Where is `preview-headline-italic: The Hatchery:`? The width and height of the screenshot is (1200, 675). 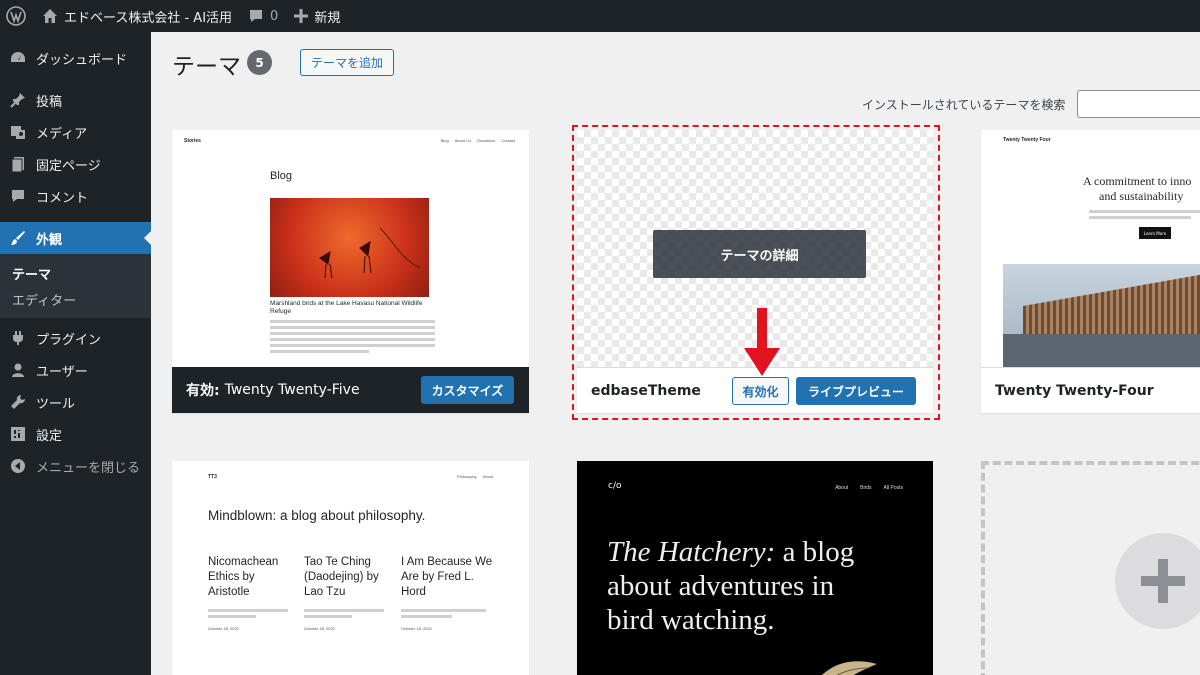
preview-headline-italic: The Hatchery: is located at coordinates (691, 552).